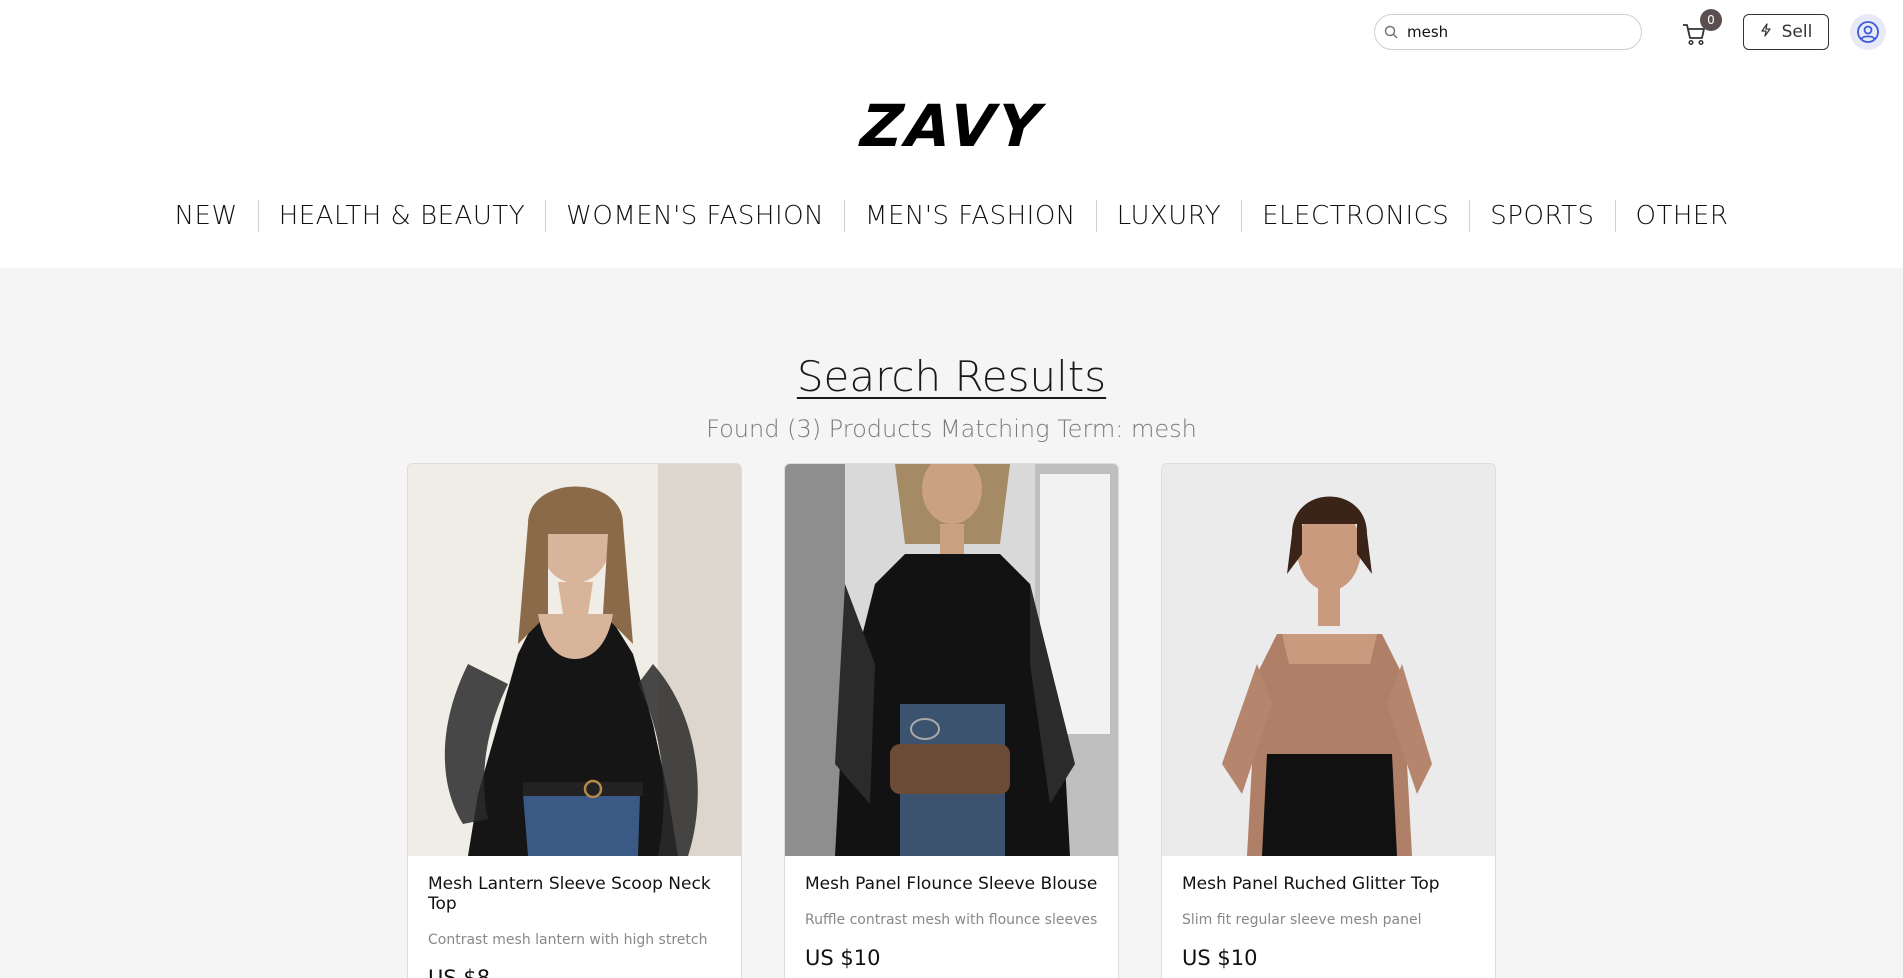 The height and width of the screenshot is (978, 1903). I want to click on nav-item-new: NEW, so click(206, 216).